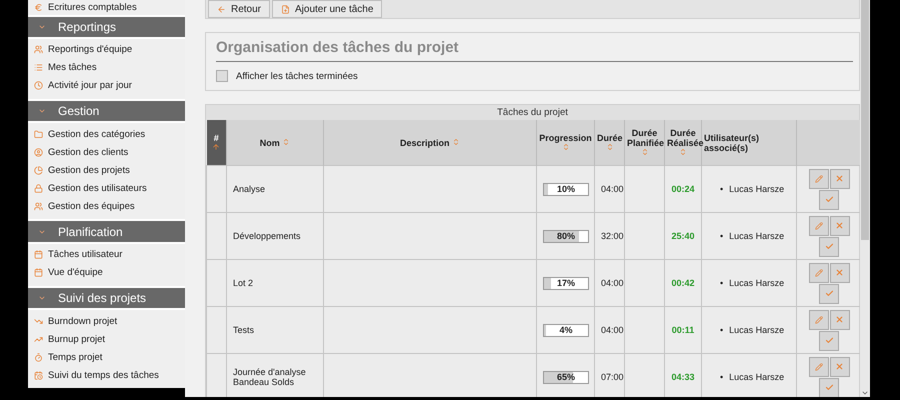  What do you see at coordinates (222, 76) in the screenshot?
I see `checkbox` at bounding box center [222, 76].